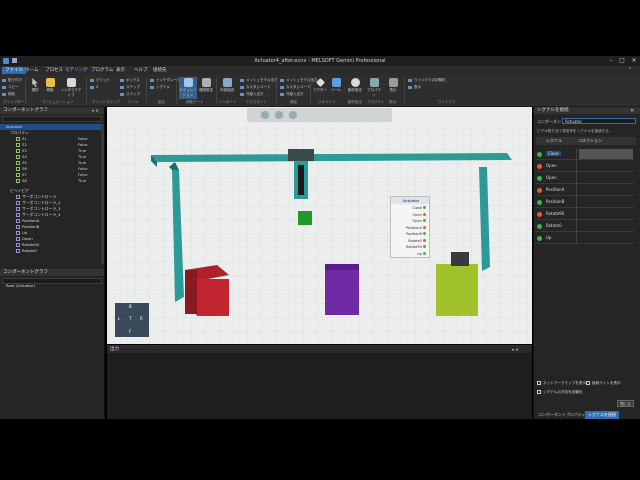 This screenshot has height=480, width=640. I want to click on signal-row: Rotate0, so click(584, 226).